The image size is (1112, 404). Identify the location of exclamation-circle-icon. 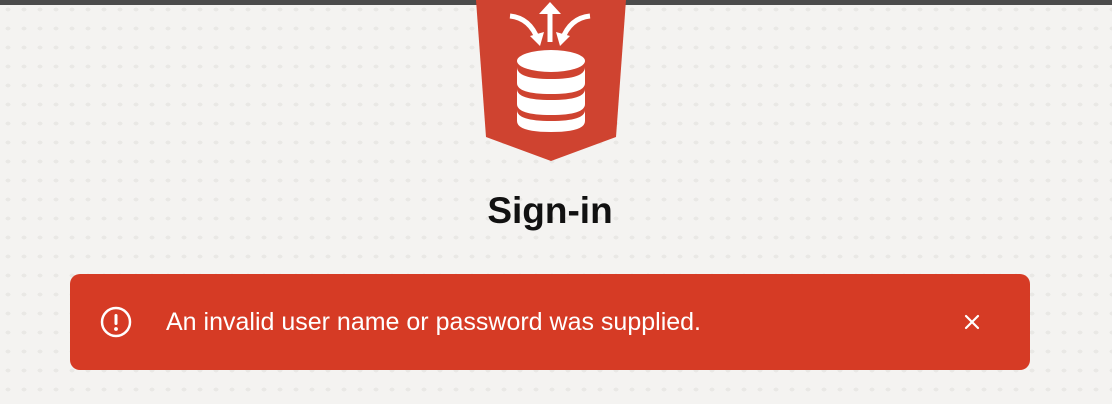
(116, 322).